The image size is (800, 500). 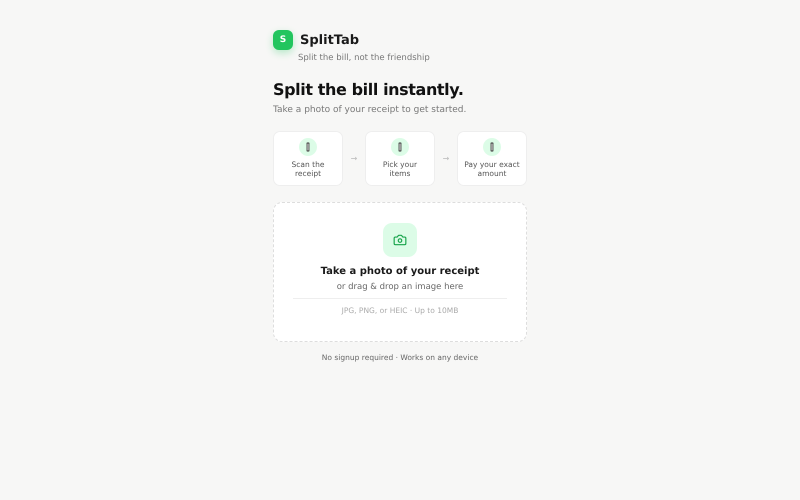 What do you see at coordinates (400, 239) in the screenshot?
I see `camera-icon` at bounding box center [400, 239].